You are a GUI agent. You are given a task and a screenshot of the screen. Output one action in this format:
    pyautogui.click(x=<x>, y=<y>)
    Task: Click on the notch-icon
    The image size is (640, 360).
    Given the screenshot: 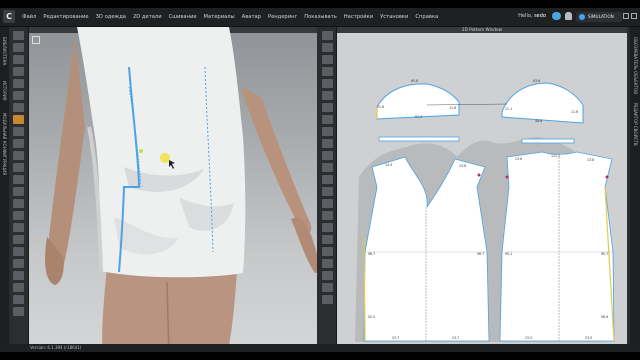 What is the action you would take?
    pyautogui.click(x=327, y=227)
    